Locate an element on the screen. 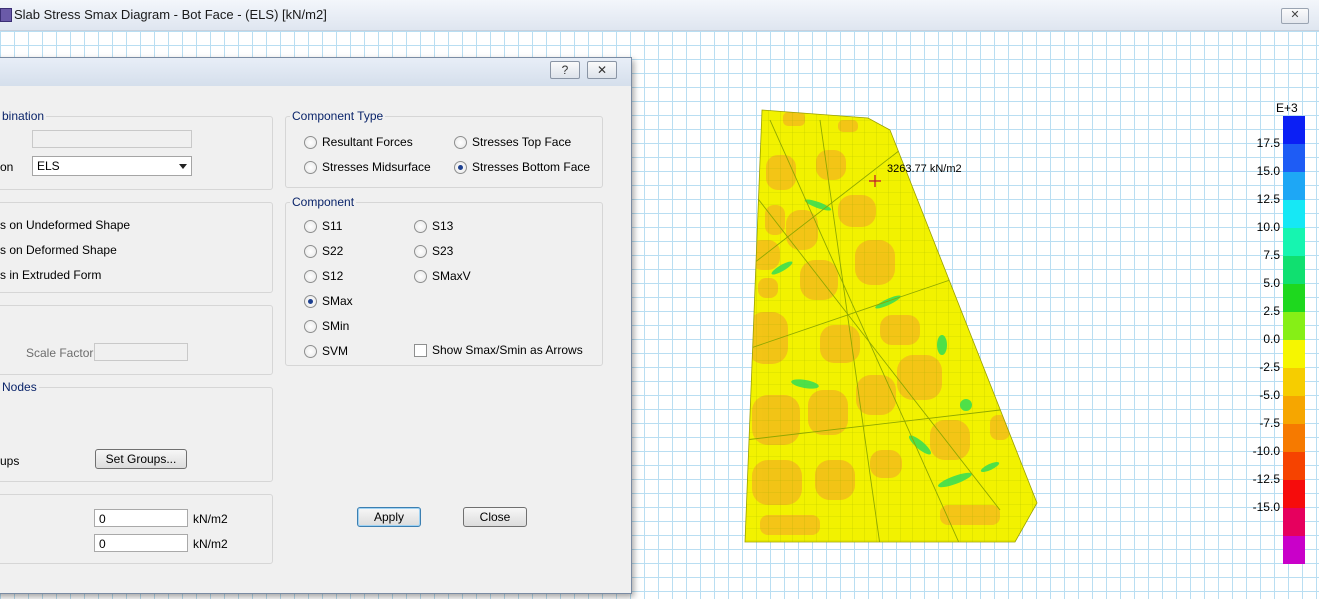 This screenshot has width=1319, height=599. radio-resultant-forces is located at coordinates (310, 142).